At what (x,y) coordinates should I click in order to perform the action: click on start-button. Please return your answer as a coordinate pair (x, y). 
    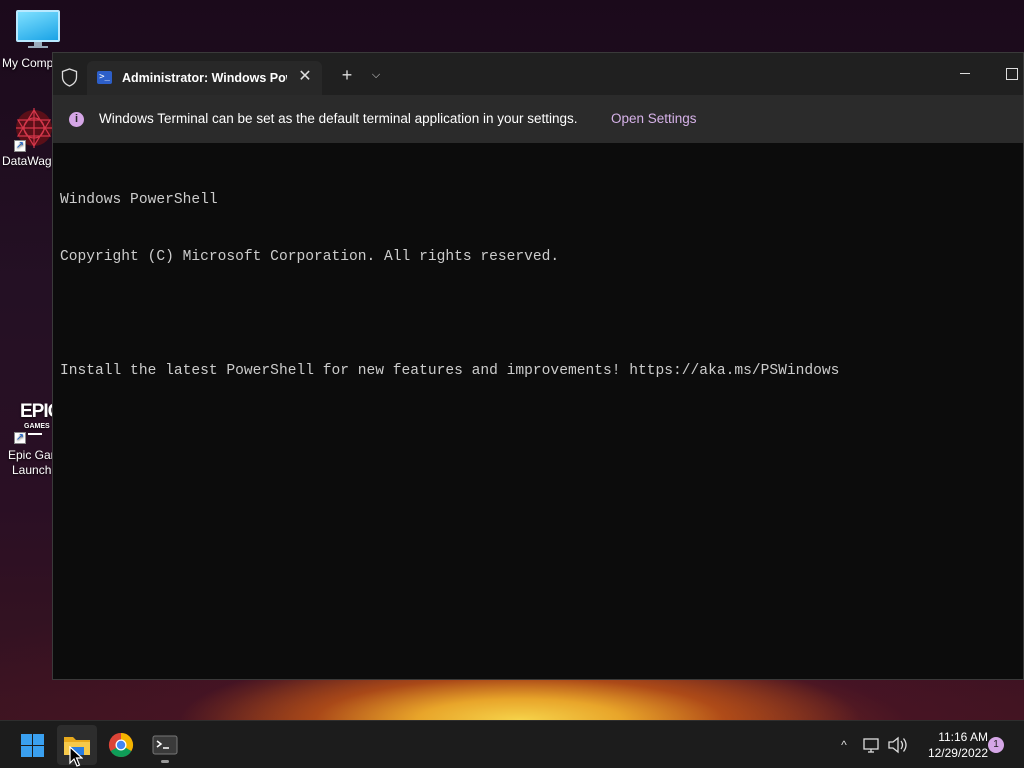
    Looking at the image, I should click on (32, 745).